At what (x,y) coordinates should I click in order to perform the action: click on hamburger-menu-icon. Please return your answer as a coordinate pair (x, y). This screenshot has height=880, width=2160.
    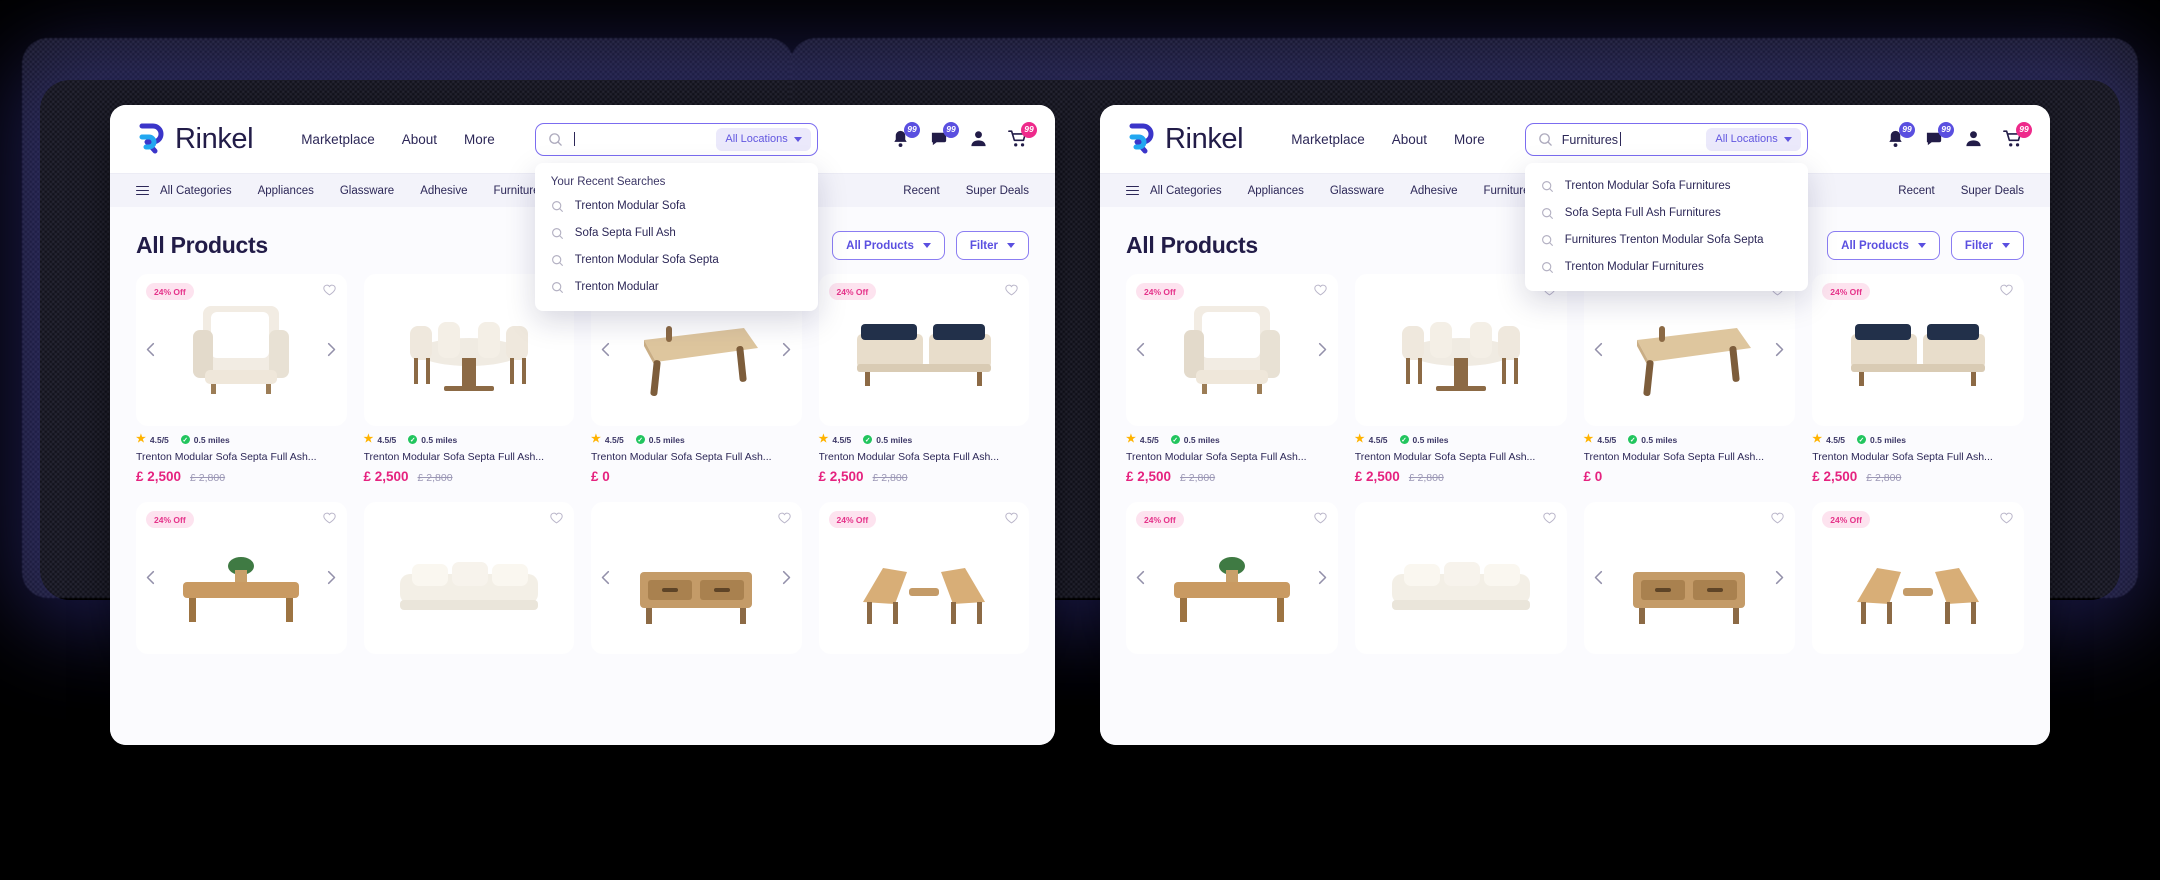
    Looking at the image, I should click on (1132, 190).